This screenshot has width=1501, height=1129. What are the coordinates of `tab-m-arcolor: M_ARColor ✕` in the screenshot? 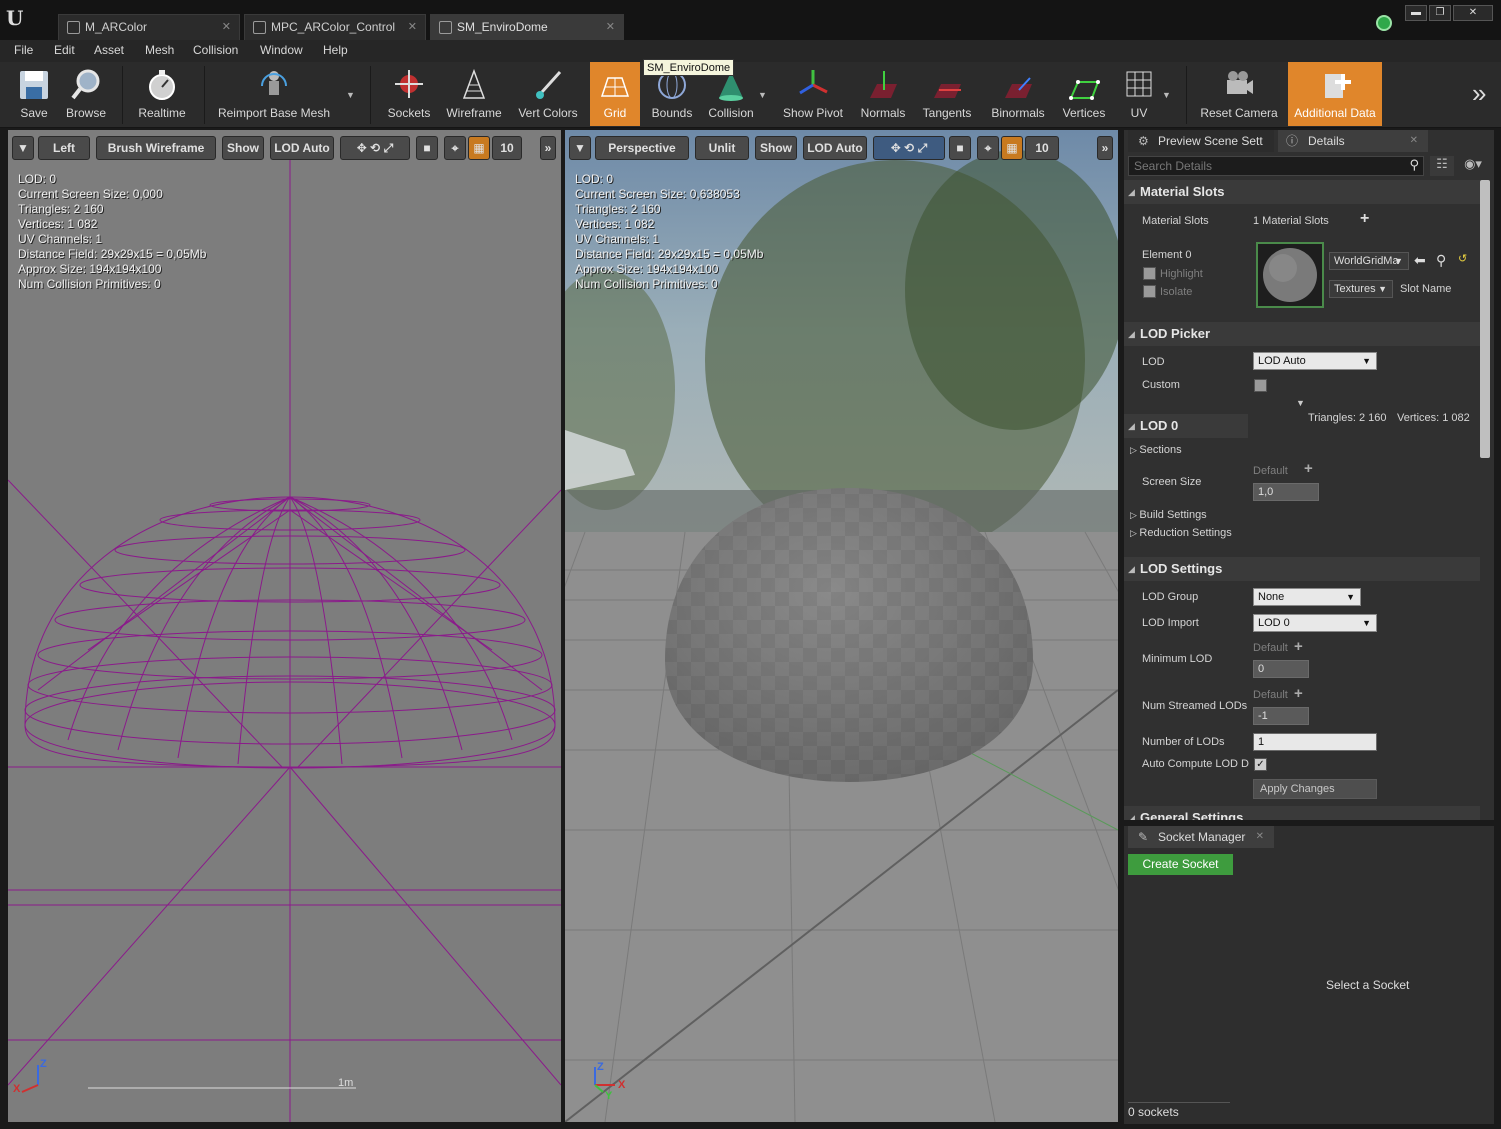 It's located at (149, 27).